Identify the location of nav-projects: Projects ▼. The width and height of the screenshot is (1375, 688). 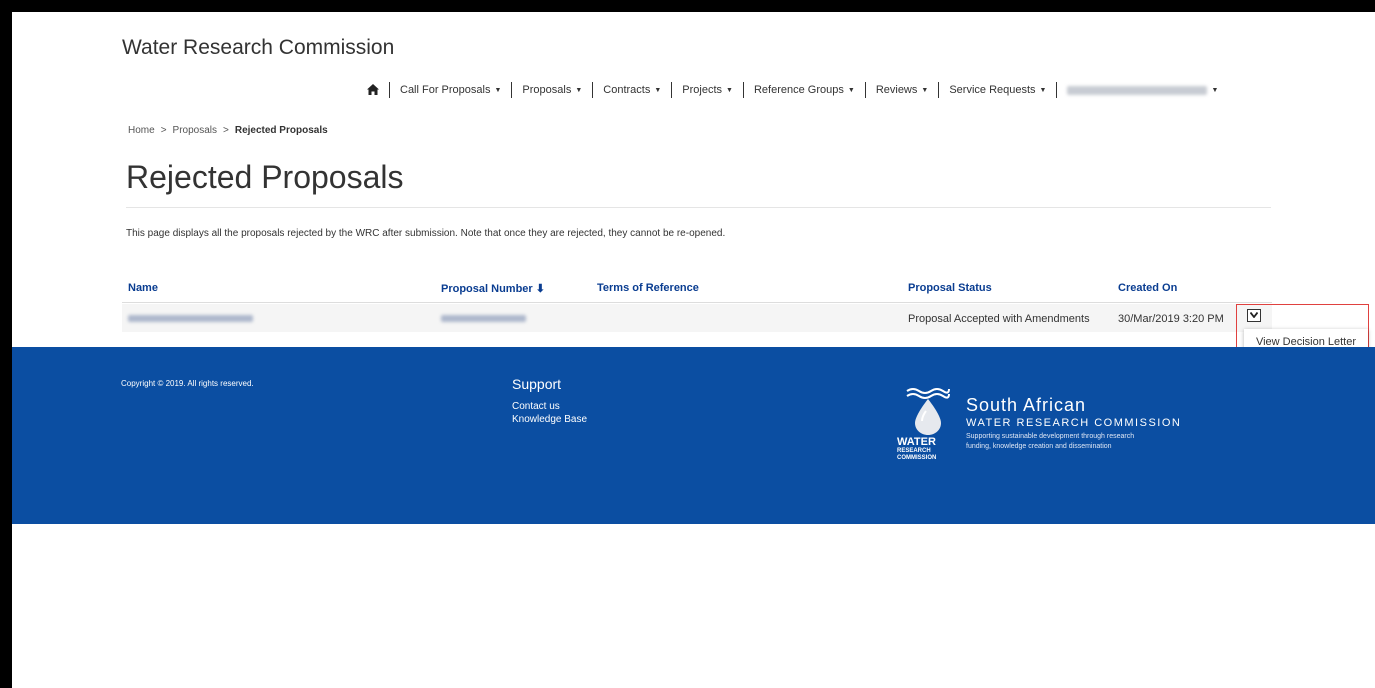
(707, 90).